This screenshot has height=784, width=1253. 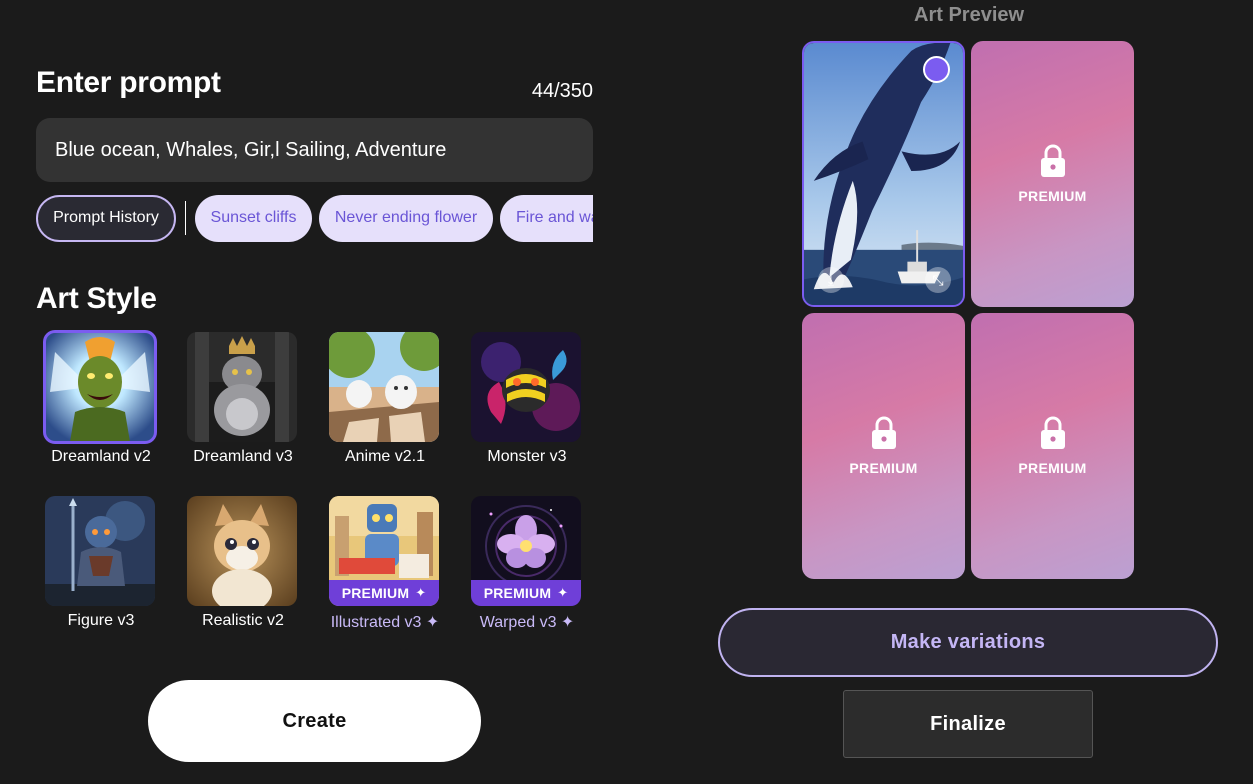 I want to click on monster-icon, so click(x=526, y=387).